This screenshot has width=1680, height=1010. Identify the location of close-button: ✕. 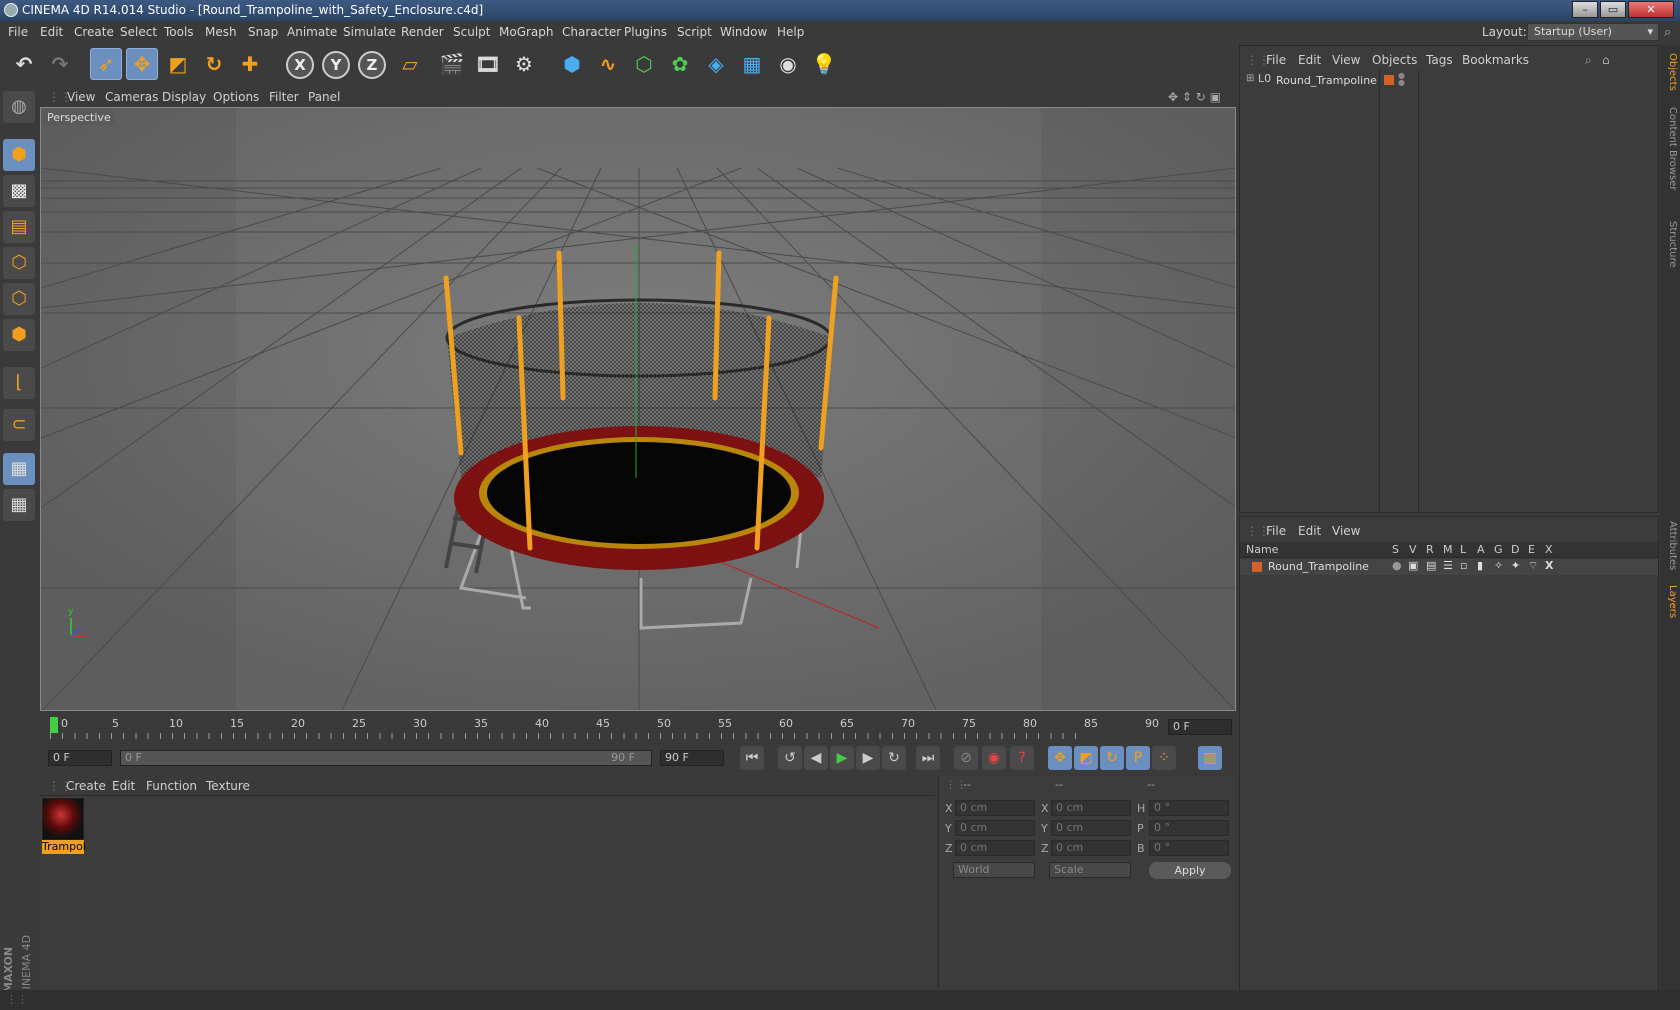
(1651, 9).